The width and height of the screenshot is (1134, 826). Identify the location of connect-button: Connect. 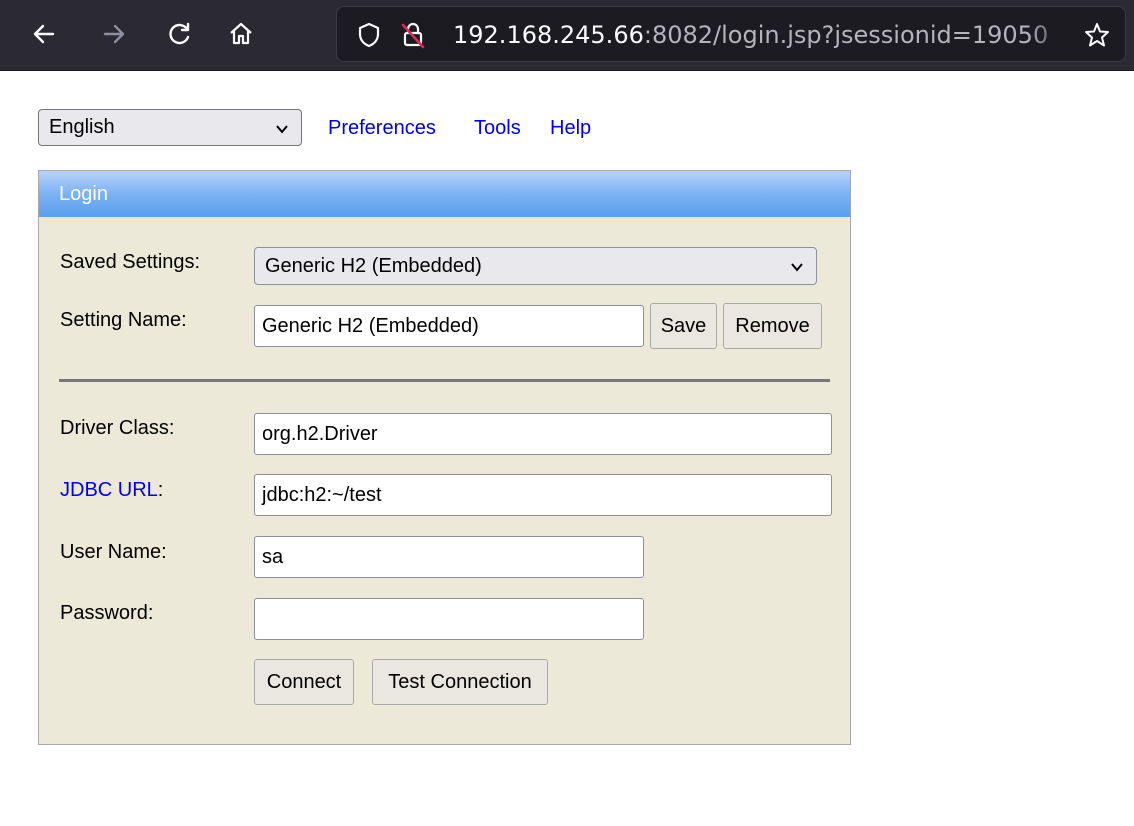
(304, 682).